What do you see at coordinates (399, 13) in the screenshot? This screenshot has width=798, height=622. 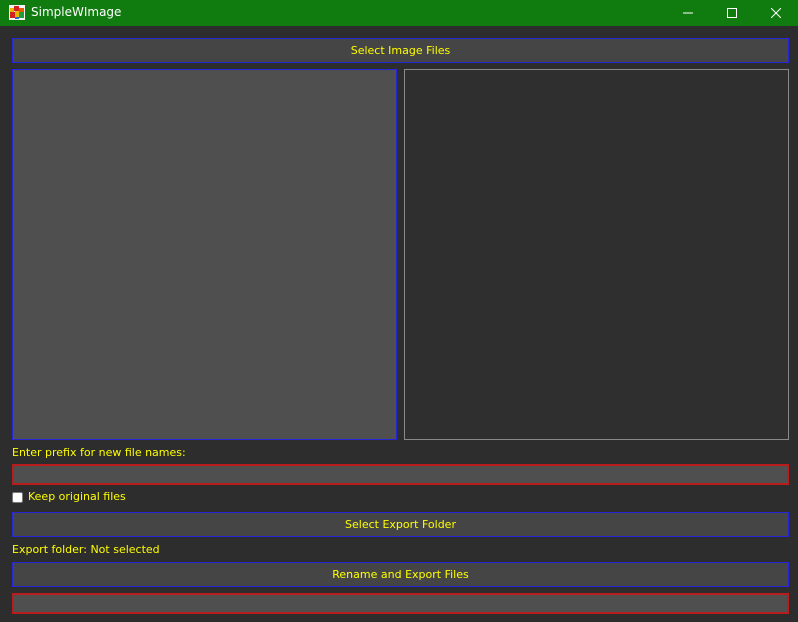 I see `title-bar: SimpleWImage` at bounding box center [399, 13].